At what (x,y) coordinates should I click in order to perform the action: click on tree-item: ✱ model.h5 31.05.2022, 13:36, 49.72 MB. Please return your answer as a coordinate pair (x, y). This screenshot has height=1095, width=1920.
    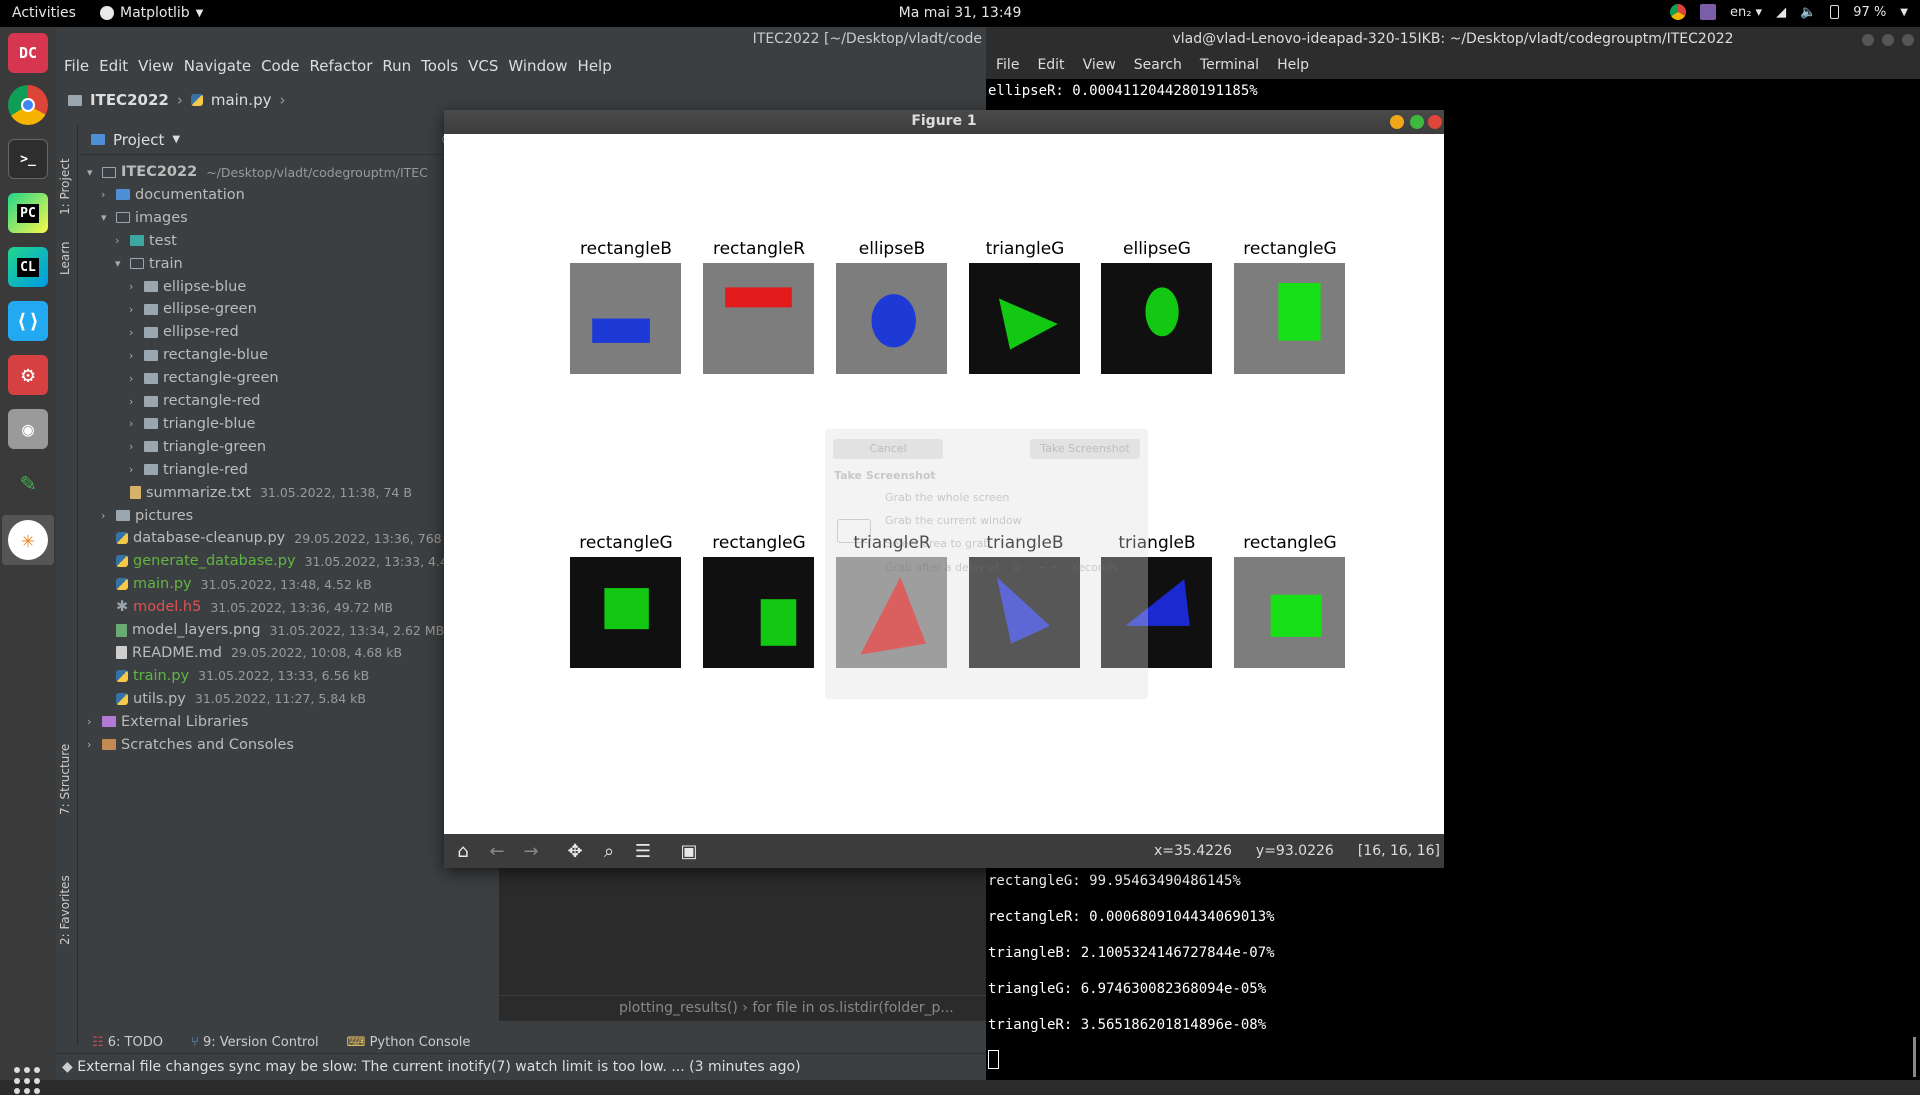
    Looking at the image, I should click on (247, 607).